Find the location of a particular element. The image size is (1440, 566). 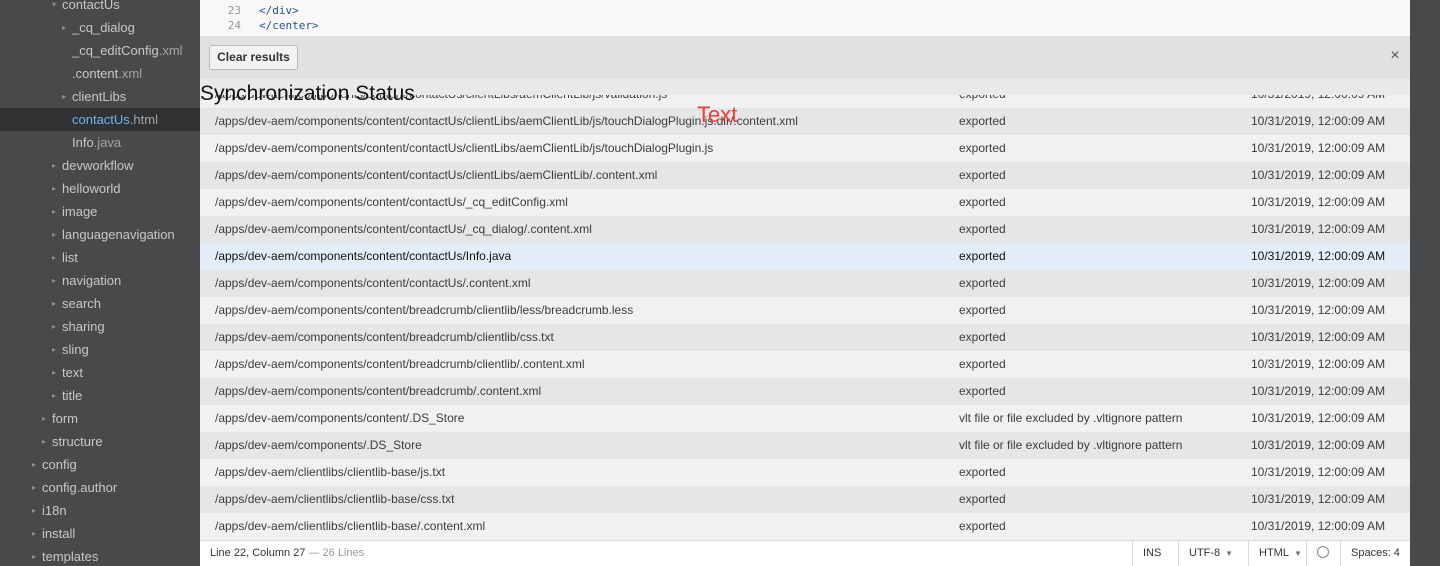

tree-item-list: ▸ list is located at coordinates (100, 257).